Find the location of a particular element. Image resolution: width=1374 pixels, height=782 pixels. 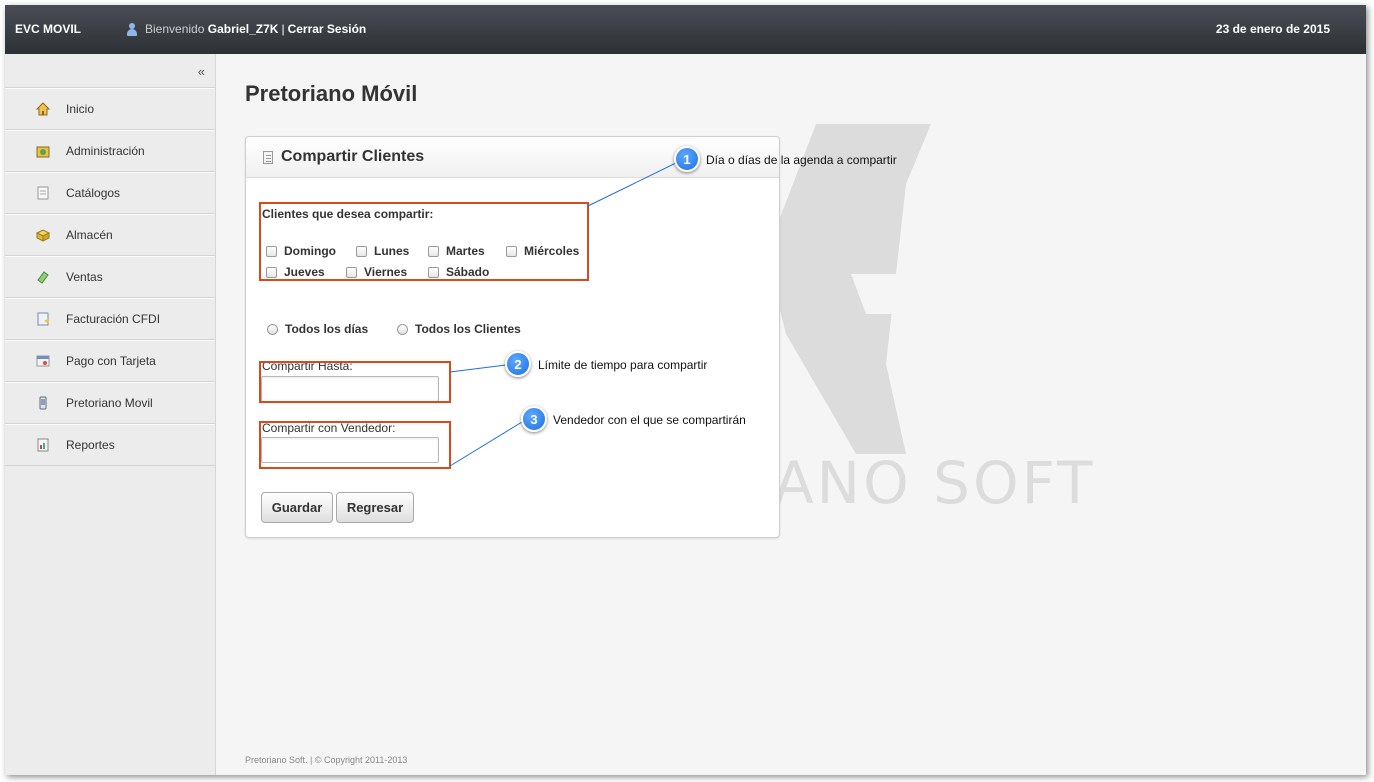

sidebar-item-label: Pretoriano Movil is located at coordinates (109, 403).